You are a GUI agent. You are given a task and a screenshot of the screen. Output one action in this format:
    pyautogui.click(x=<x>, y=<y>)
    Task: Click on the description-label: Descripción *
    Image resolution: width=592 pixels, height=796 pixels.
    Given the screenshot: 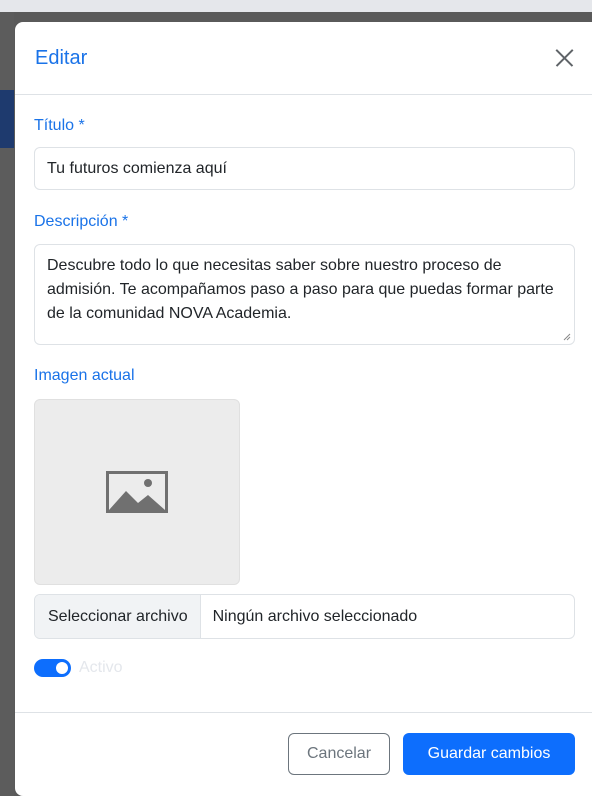 What is the action you would take?
    pyautogui.click(x=81, y=221)
    